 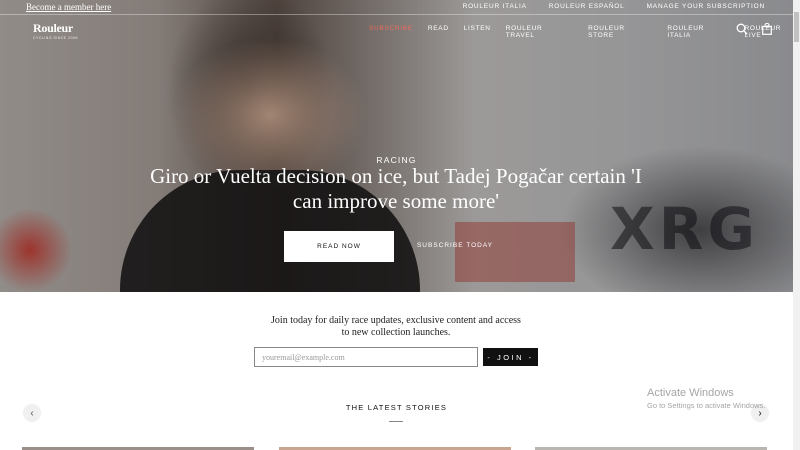 I want to click on scrollbar-thumb, so click(x=796, y=27).